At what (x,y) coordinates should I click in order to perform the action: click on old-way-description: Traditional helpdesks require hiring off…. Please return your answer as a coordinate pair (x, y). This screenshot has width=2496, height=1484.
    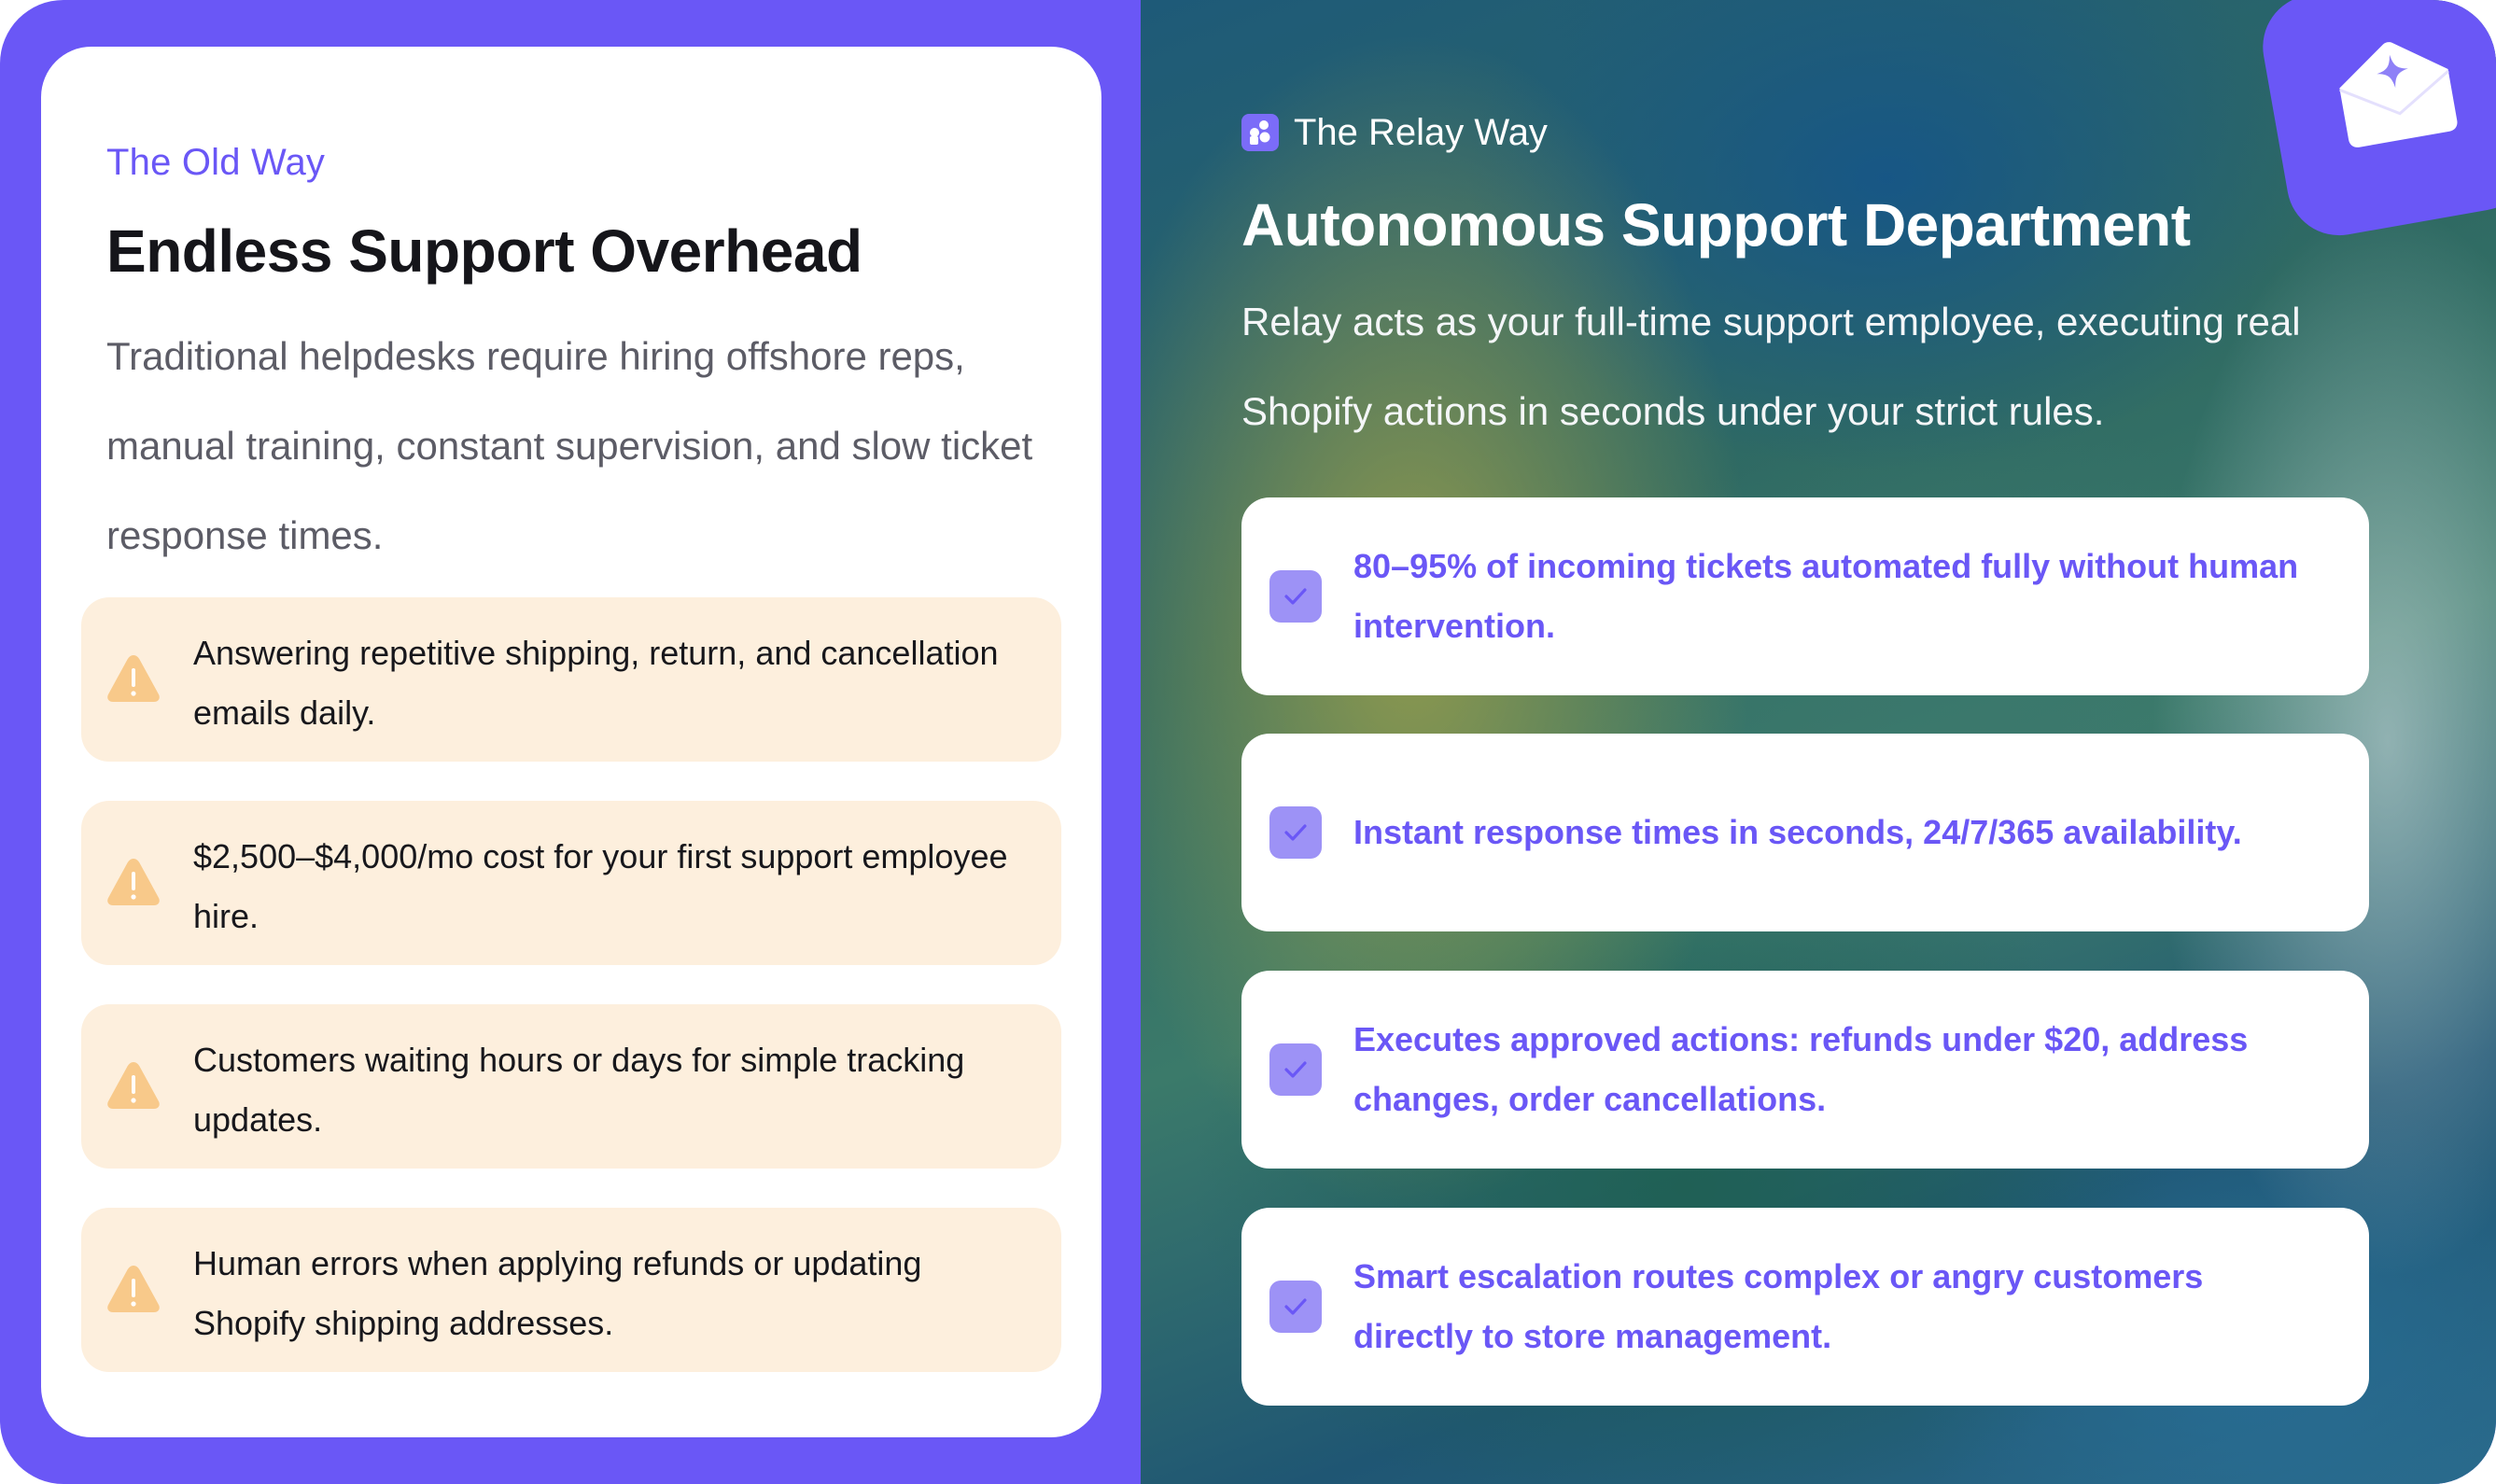
    Looking at the image, I should click on (570, 445).